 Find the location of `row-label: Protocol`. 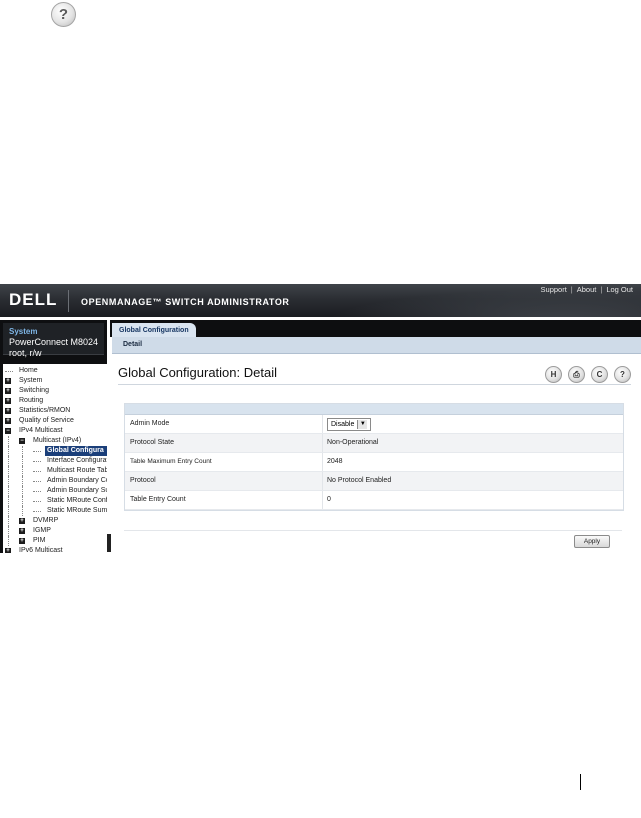

row-label: Protocol is located at coordinates (143, 480).